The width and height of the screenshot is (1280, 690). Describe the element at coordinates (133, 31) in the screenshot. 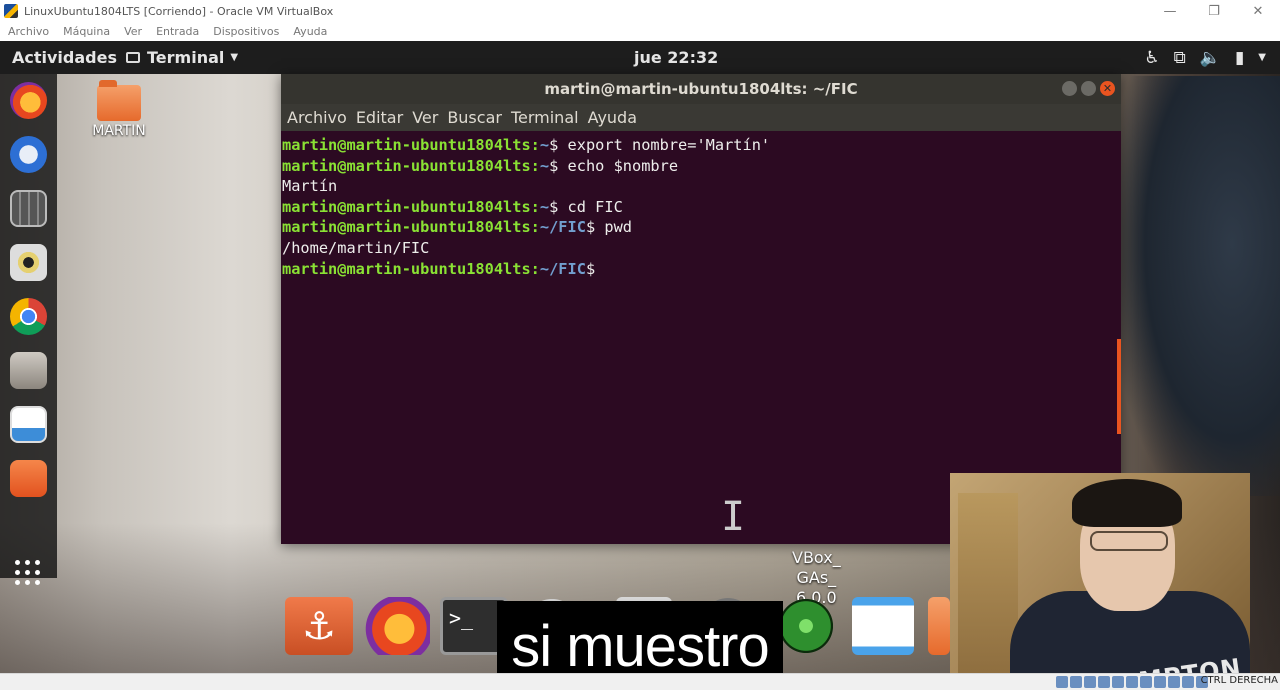

I see `menu-ver: Ver` at that location.